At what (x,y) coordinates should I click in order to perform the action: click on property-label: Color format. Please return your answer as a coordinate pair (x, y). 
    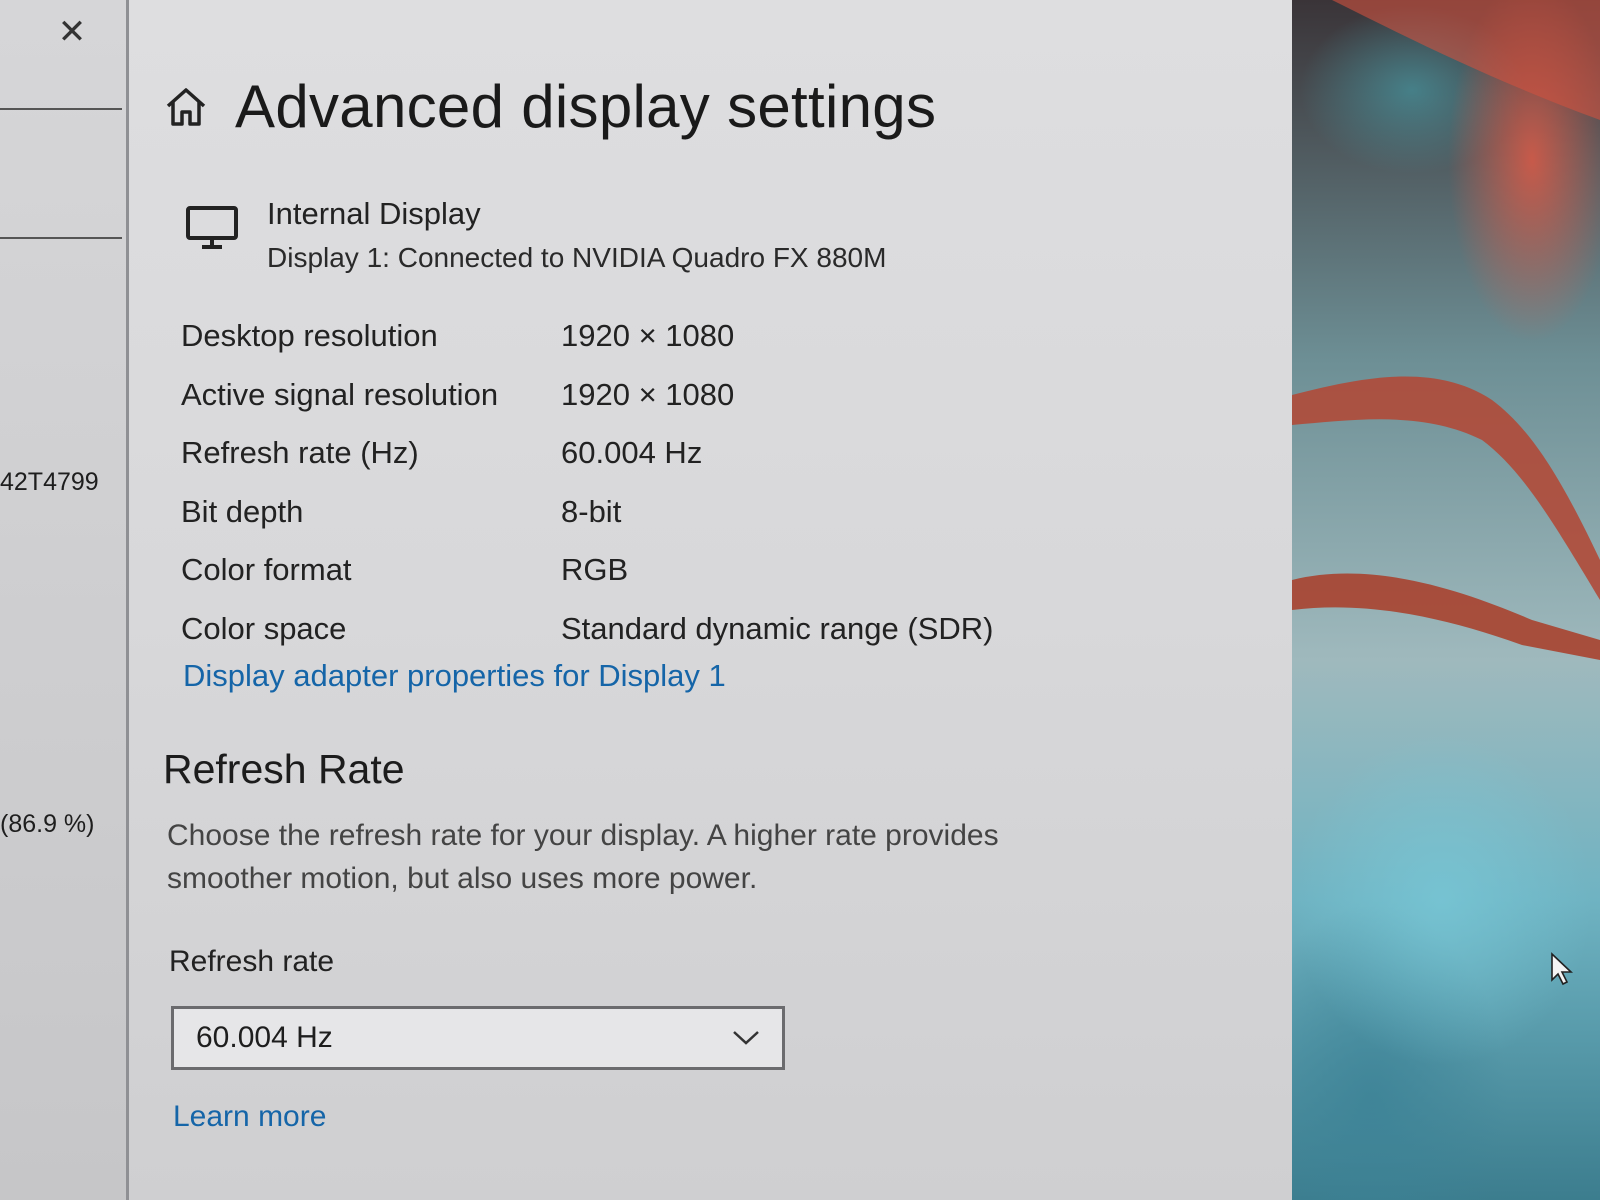
    Looking at the image, I should click on (266, 570).